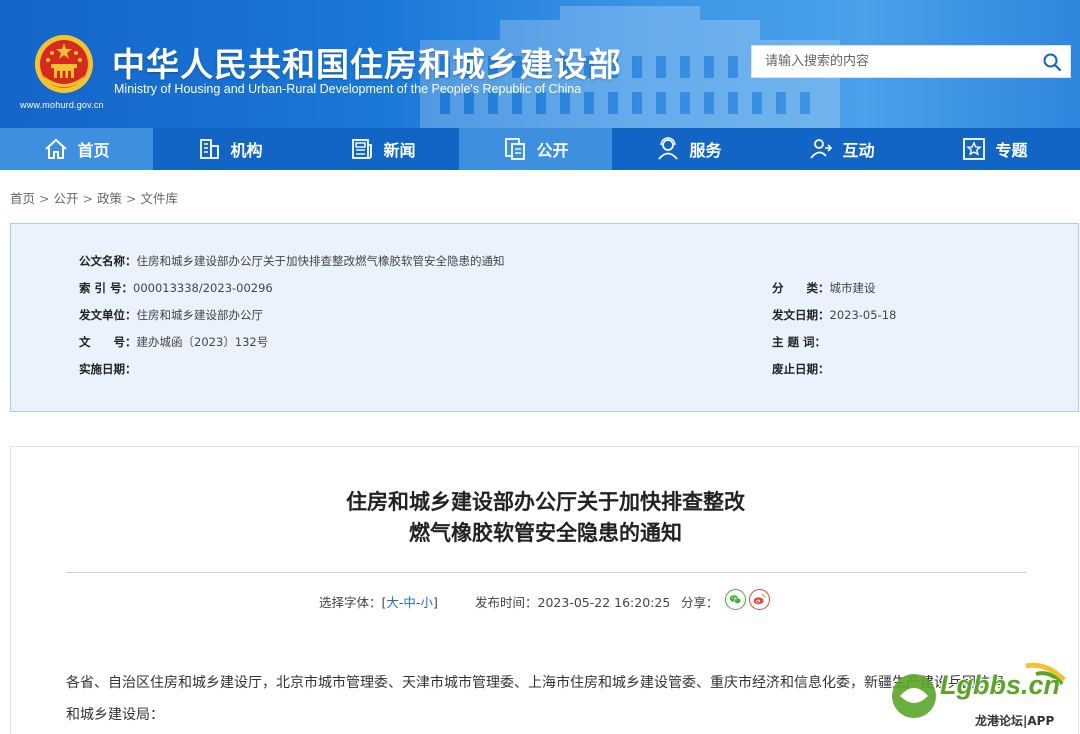  I want to click on breadcrumb: 首页 > 公开 > 政策 > 文件库, so click(94, 197).